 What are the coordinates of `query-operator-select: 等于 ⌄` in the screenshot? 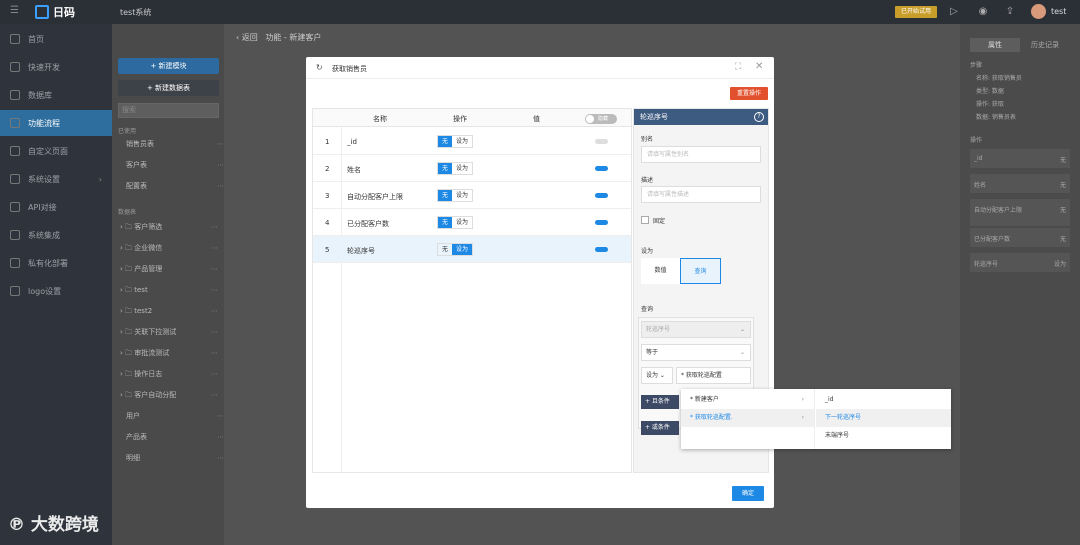 It's located at (696, 352).